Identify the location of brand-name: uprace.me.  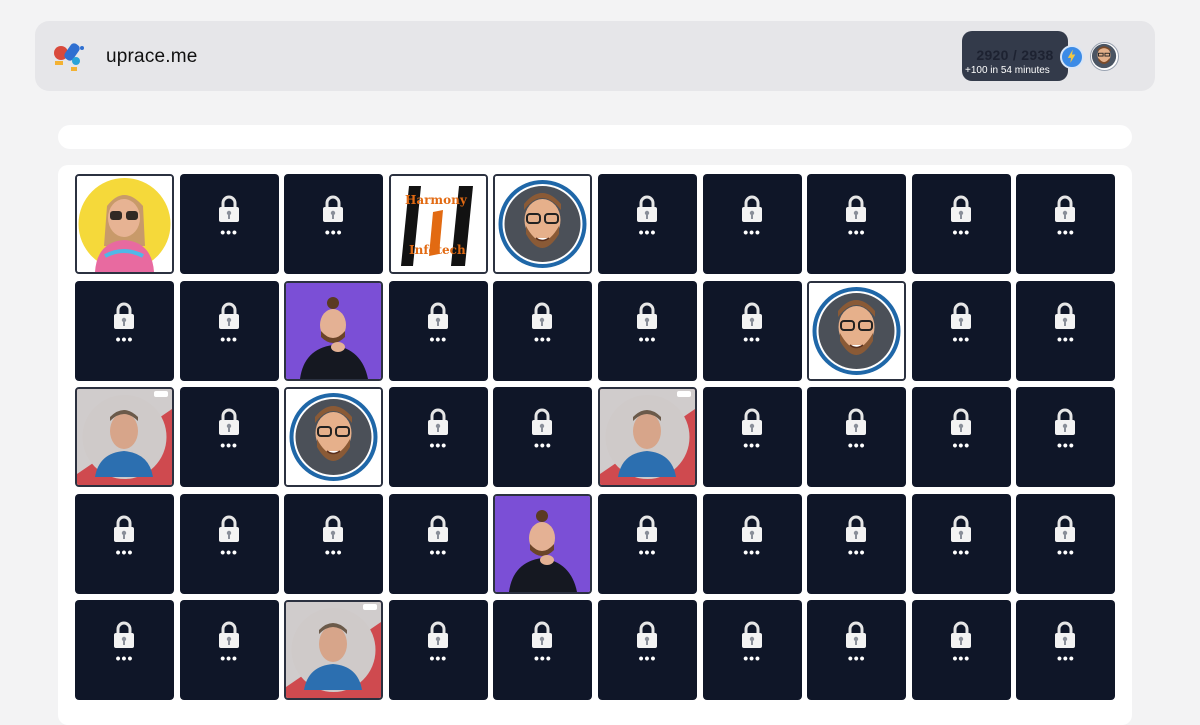
(152, 57).